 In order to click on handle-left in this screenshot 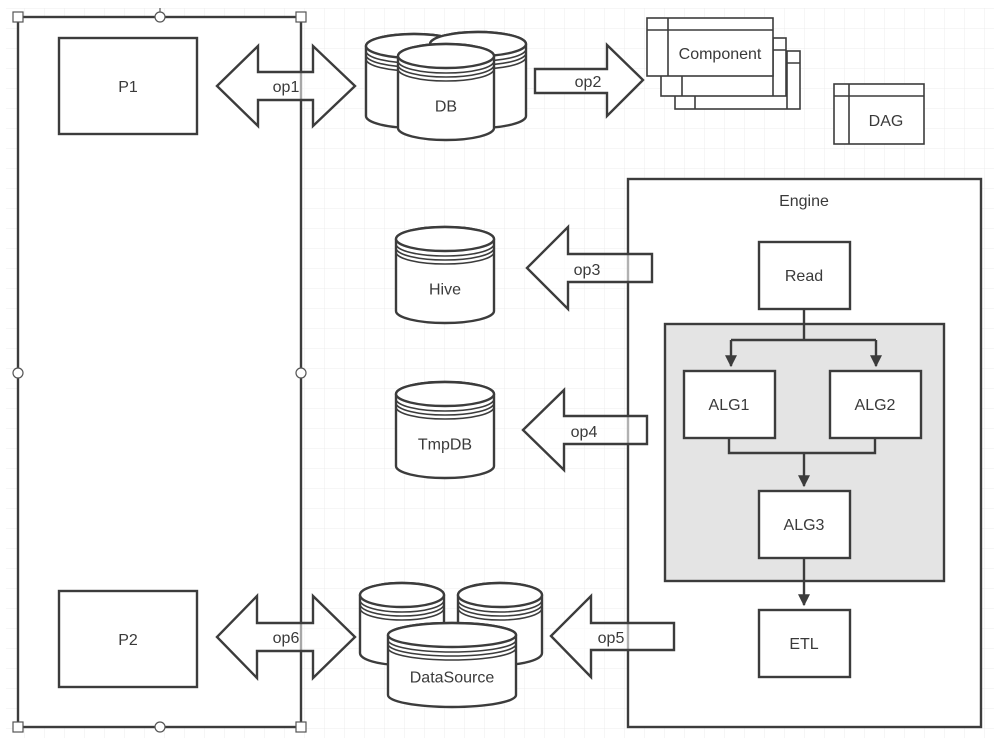, I will do `click(18, 373)`.